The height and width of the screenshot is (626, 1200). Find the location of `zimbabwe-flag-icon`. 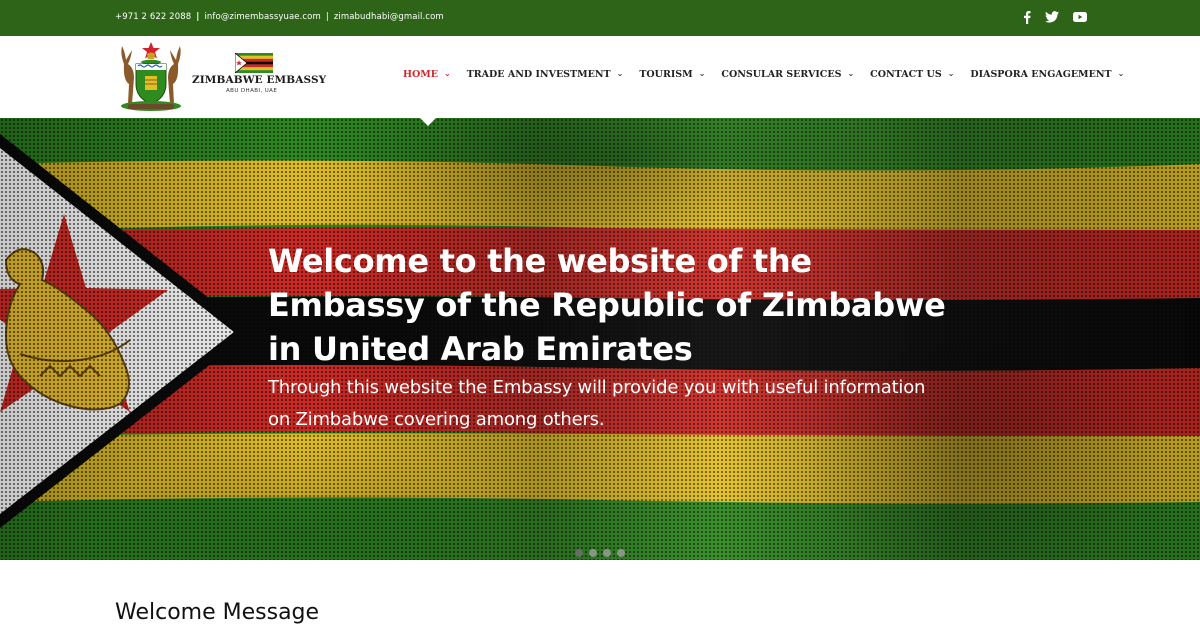

zimbabwe-flag-icon is located at coordinates (254, 63).